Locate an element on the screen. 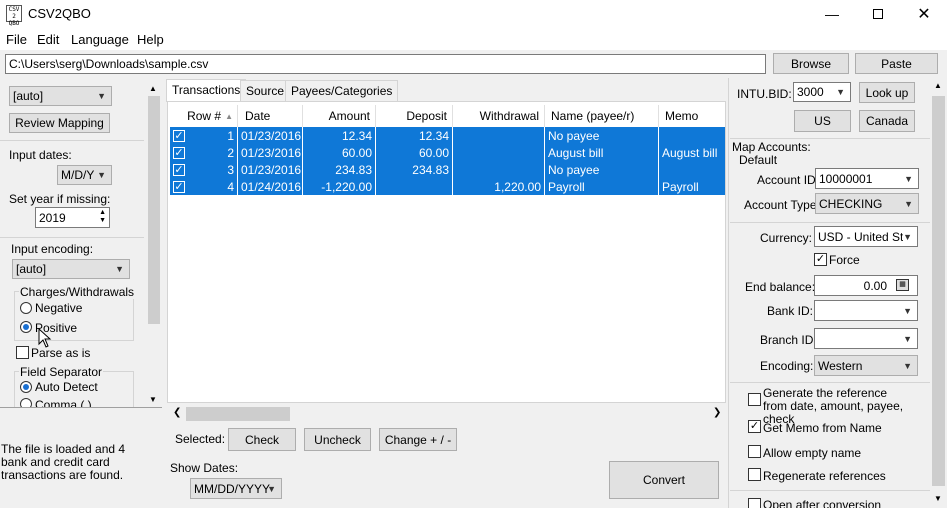  uncheck-button: Uncheck is located at coordinates (337, 439).